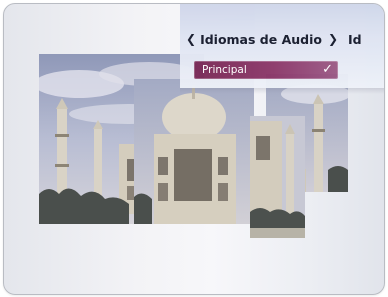 The width and height of the screenshot is (388, 297). I want to click on audio-language-menu: ❮ Idiomas de Audio ❯ Id Principal ✓, so click(282, 46).